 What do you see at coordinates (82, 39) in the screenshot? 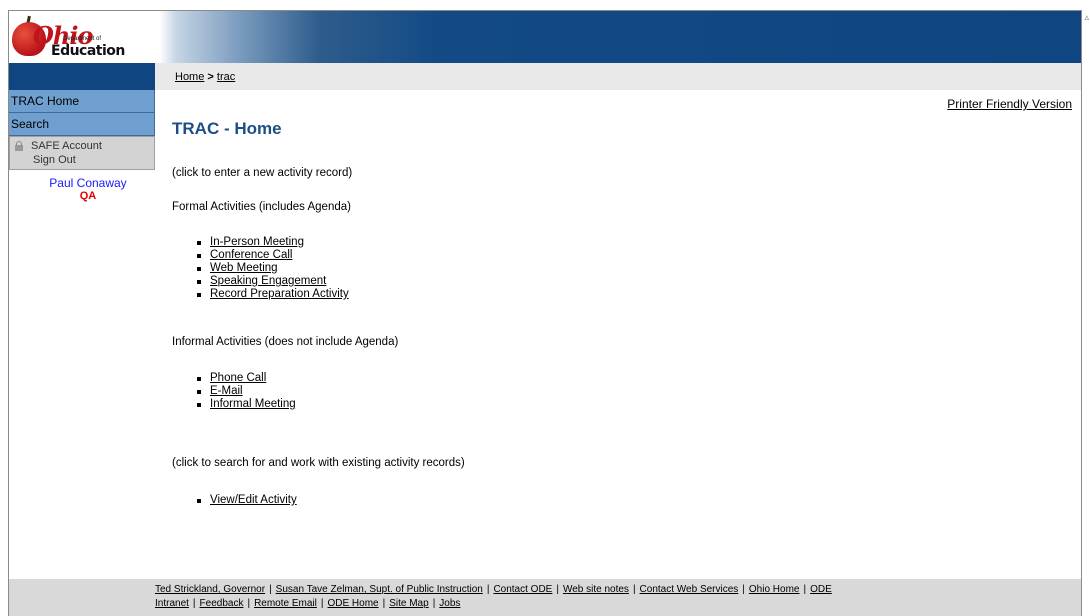
I see `logo-dept-text: Department of` at bounding box center [82, 39].